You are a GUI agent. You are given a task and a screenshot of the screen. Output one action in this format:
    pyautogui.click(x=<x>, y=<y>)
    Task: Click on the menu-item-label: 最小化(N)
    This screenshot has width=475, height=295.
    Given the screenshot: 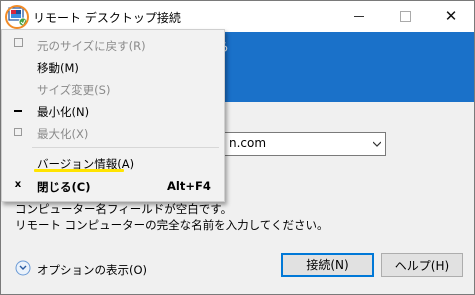 What is the action you would take?
    pyautogui.click(x=63, y=112)
    